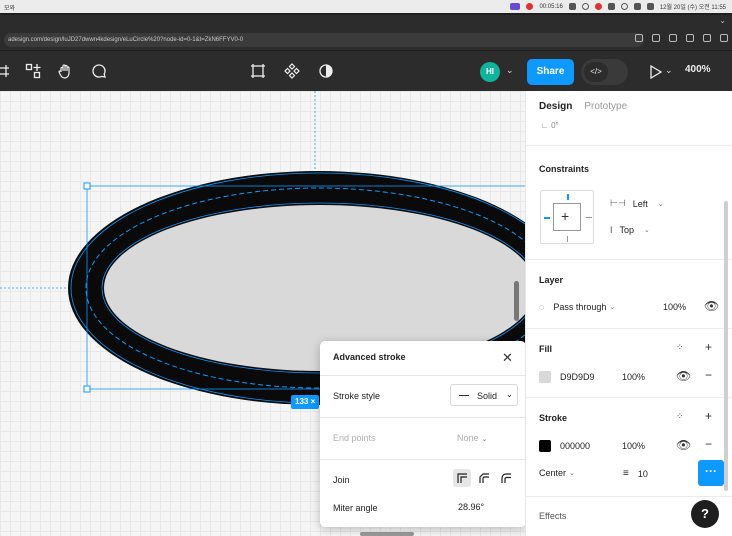 Image resolution: width=732 pixels, height=536 pixels. Describe the element at coordinates (575, 446) in the screenshot. I see `stroke-hex: 000000` at that location.